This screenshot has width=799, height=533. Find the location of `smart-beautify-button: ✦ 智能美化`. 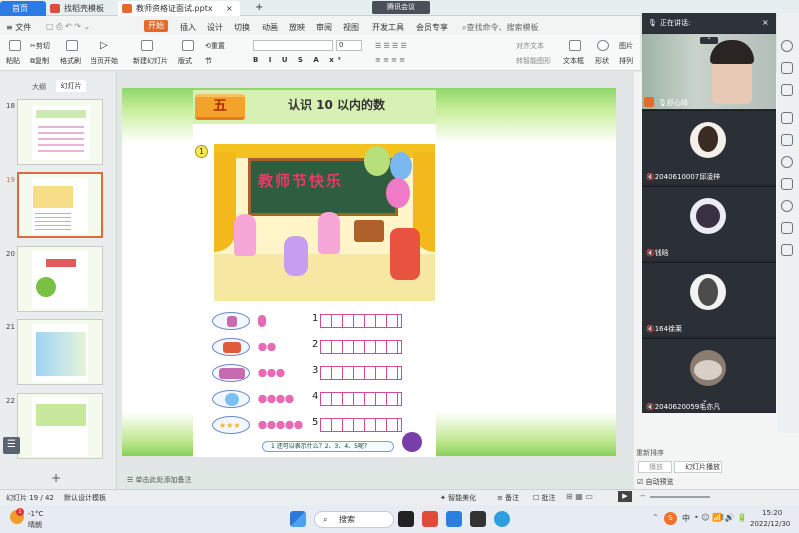

smart-beautify-button: ✦ 智能美化 is located at coordinates (458, 498).